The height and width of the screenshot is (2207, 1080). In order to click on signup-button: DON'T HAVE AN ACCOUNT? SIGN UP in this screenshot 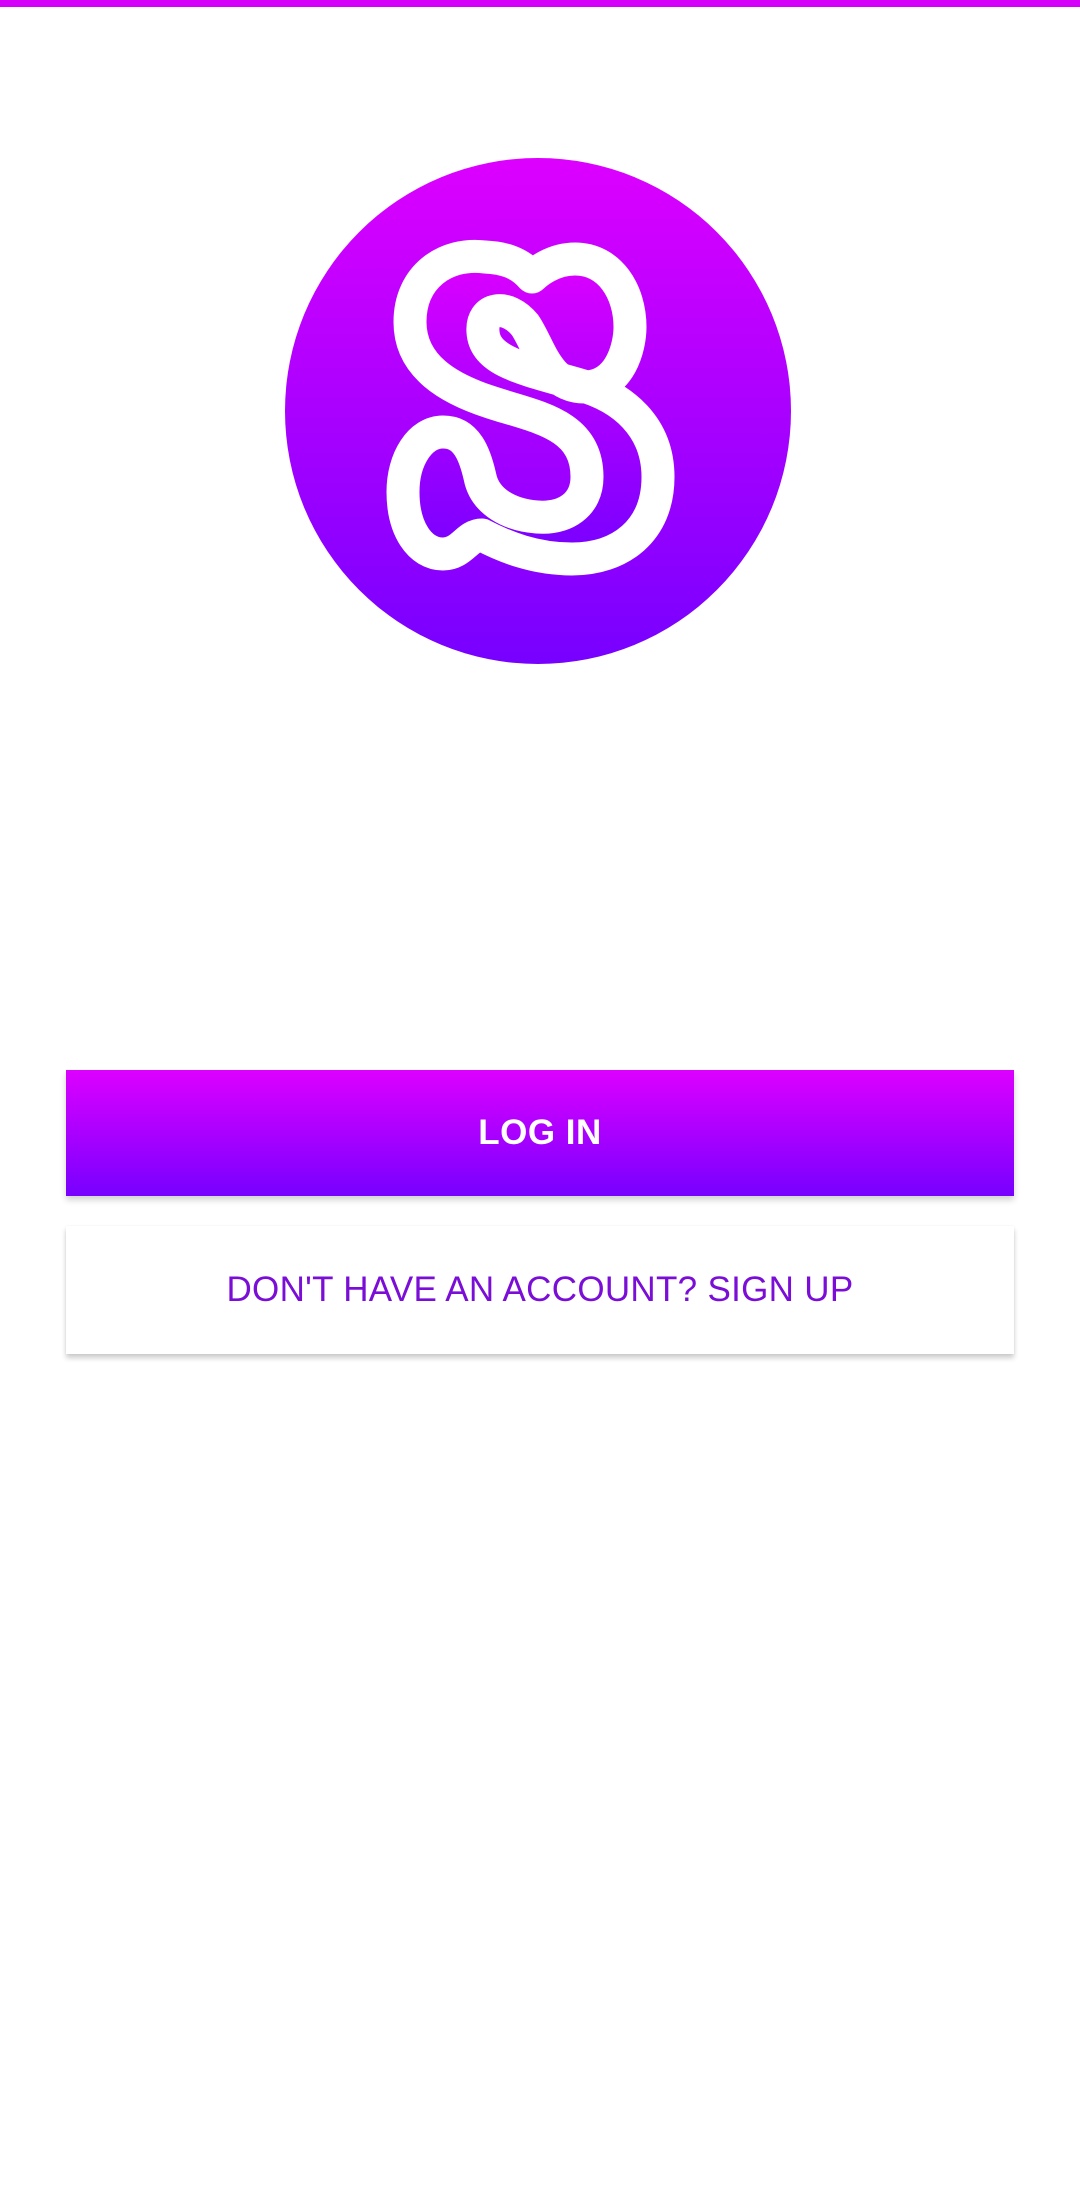, I will do `click(540, 1290)`.